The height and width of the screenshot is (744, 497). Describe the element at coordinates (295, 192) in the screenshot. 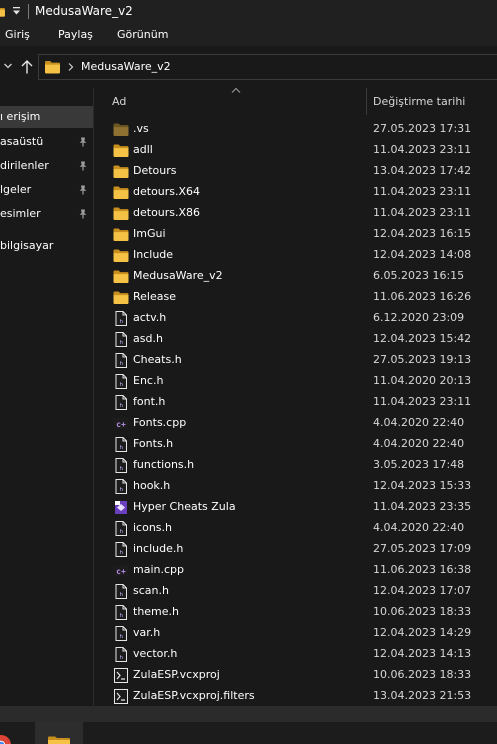

I see `file-row: detours.X64 11.04.2023 23:11` at that location.